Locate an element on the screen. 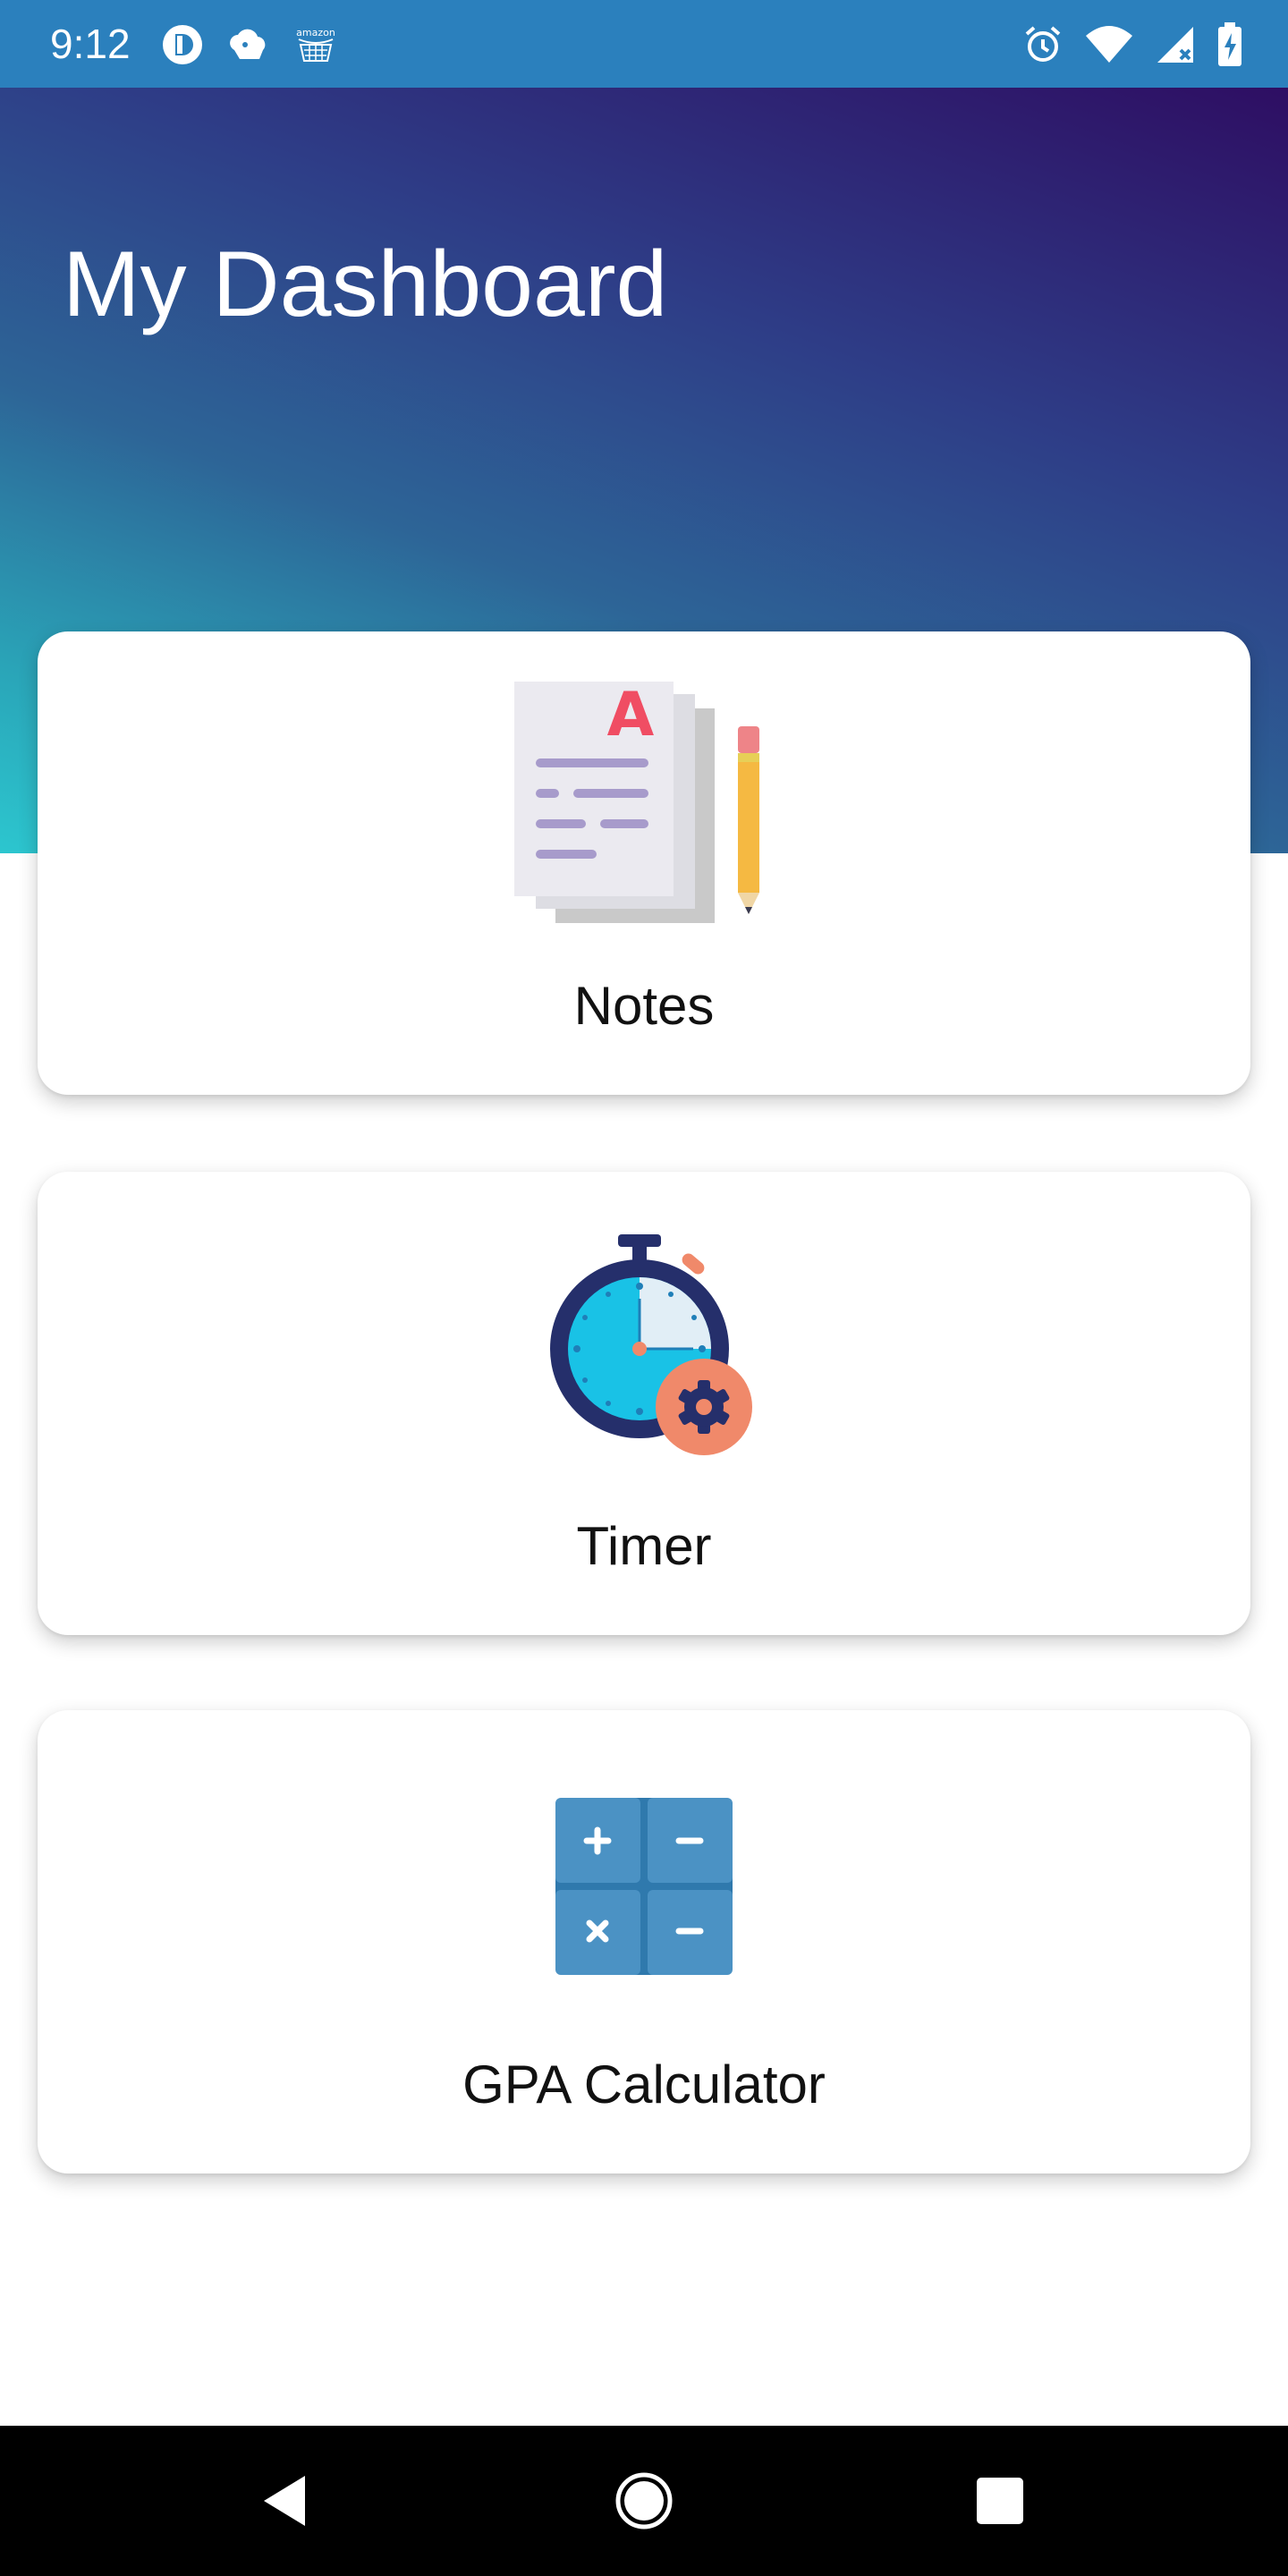  stopwatch-icon is located at coordinates (651, 1344).